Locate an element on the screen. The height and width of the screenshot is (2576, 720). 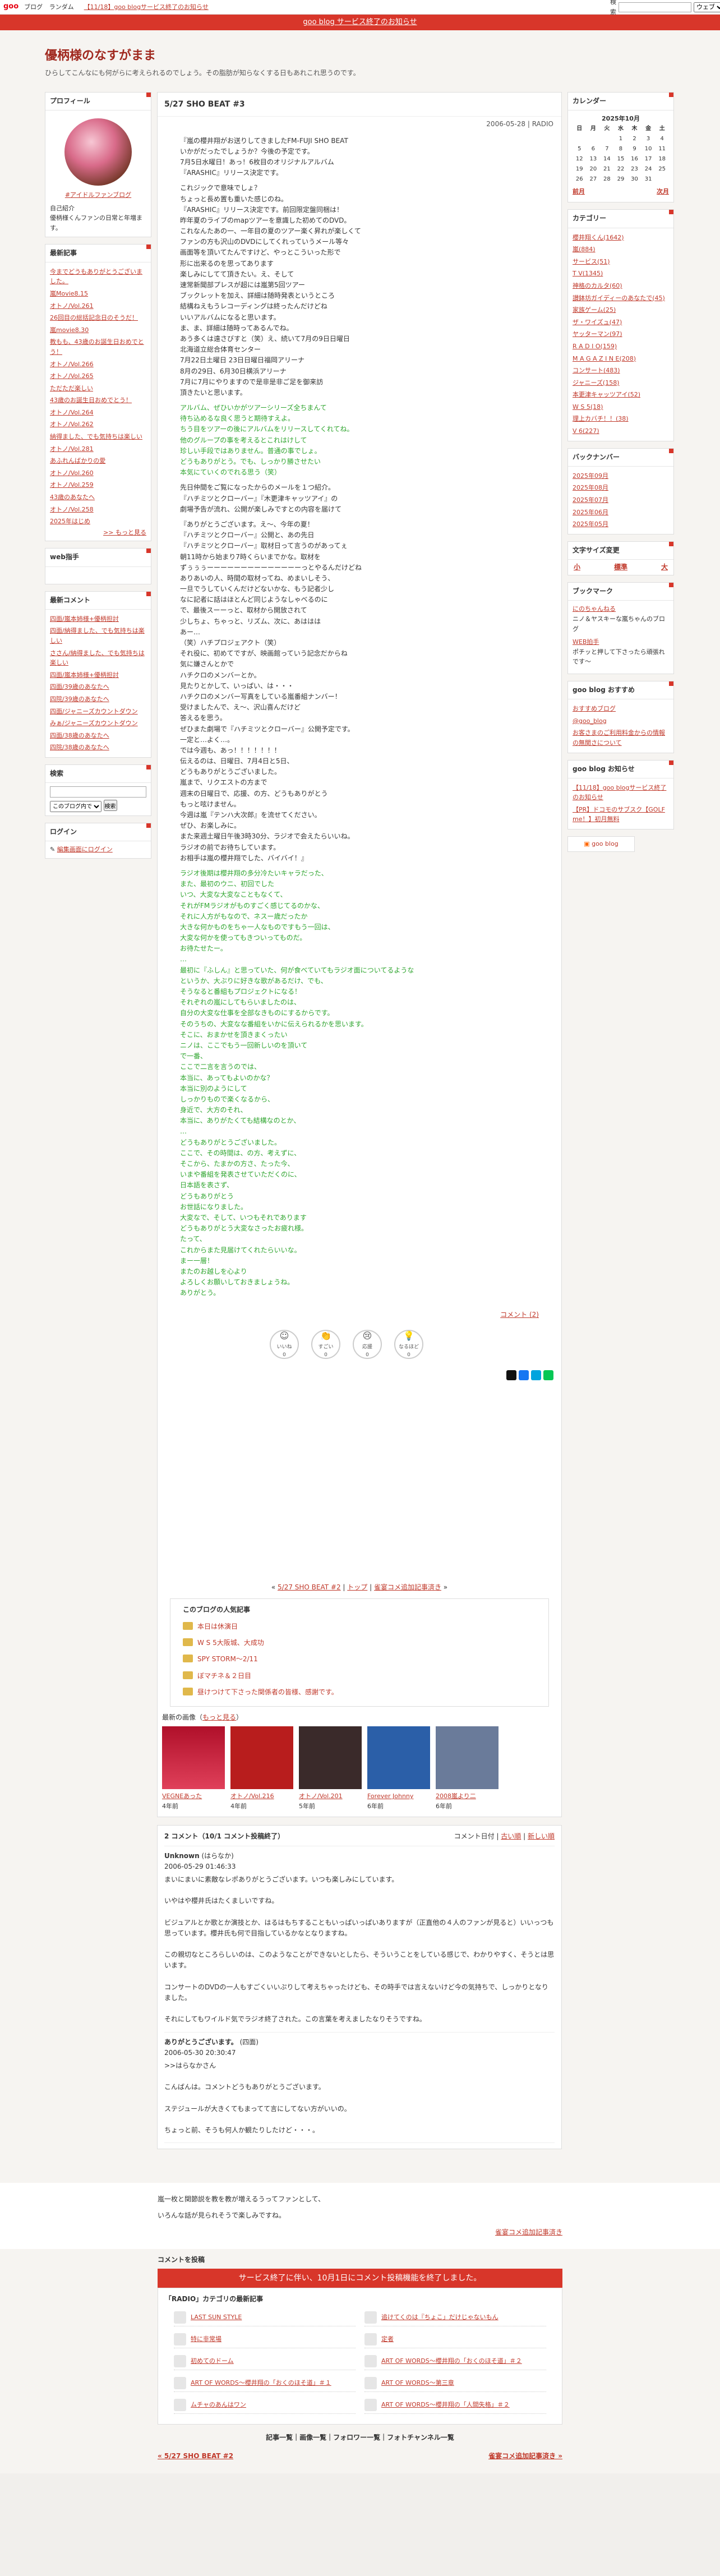
category-latest-link: LAST SUN STYLE is located at coordinates (216, 2317).